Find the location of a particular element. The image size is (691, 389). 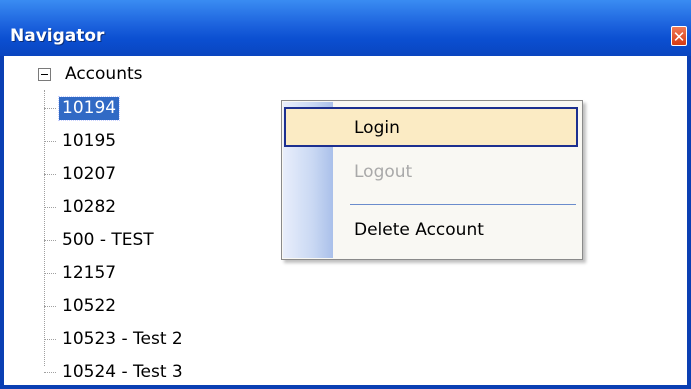

tree-root-accounts: Accounts is located at coordinates (88, 76).